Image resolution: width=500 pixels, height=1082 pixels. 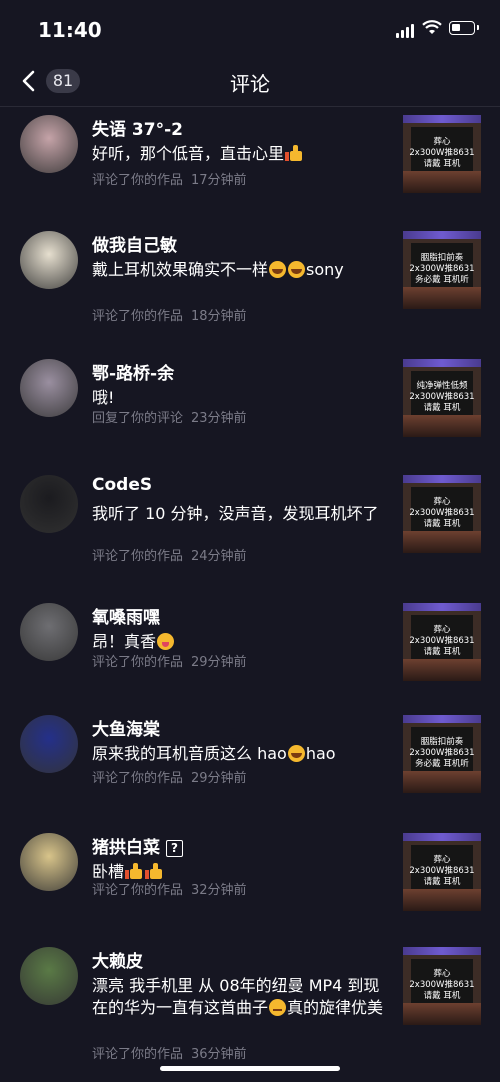 I want to click on comment-time: 36分钟前, so click(x=219, y=1054).